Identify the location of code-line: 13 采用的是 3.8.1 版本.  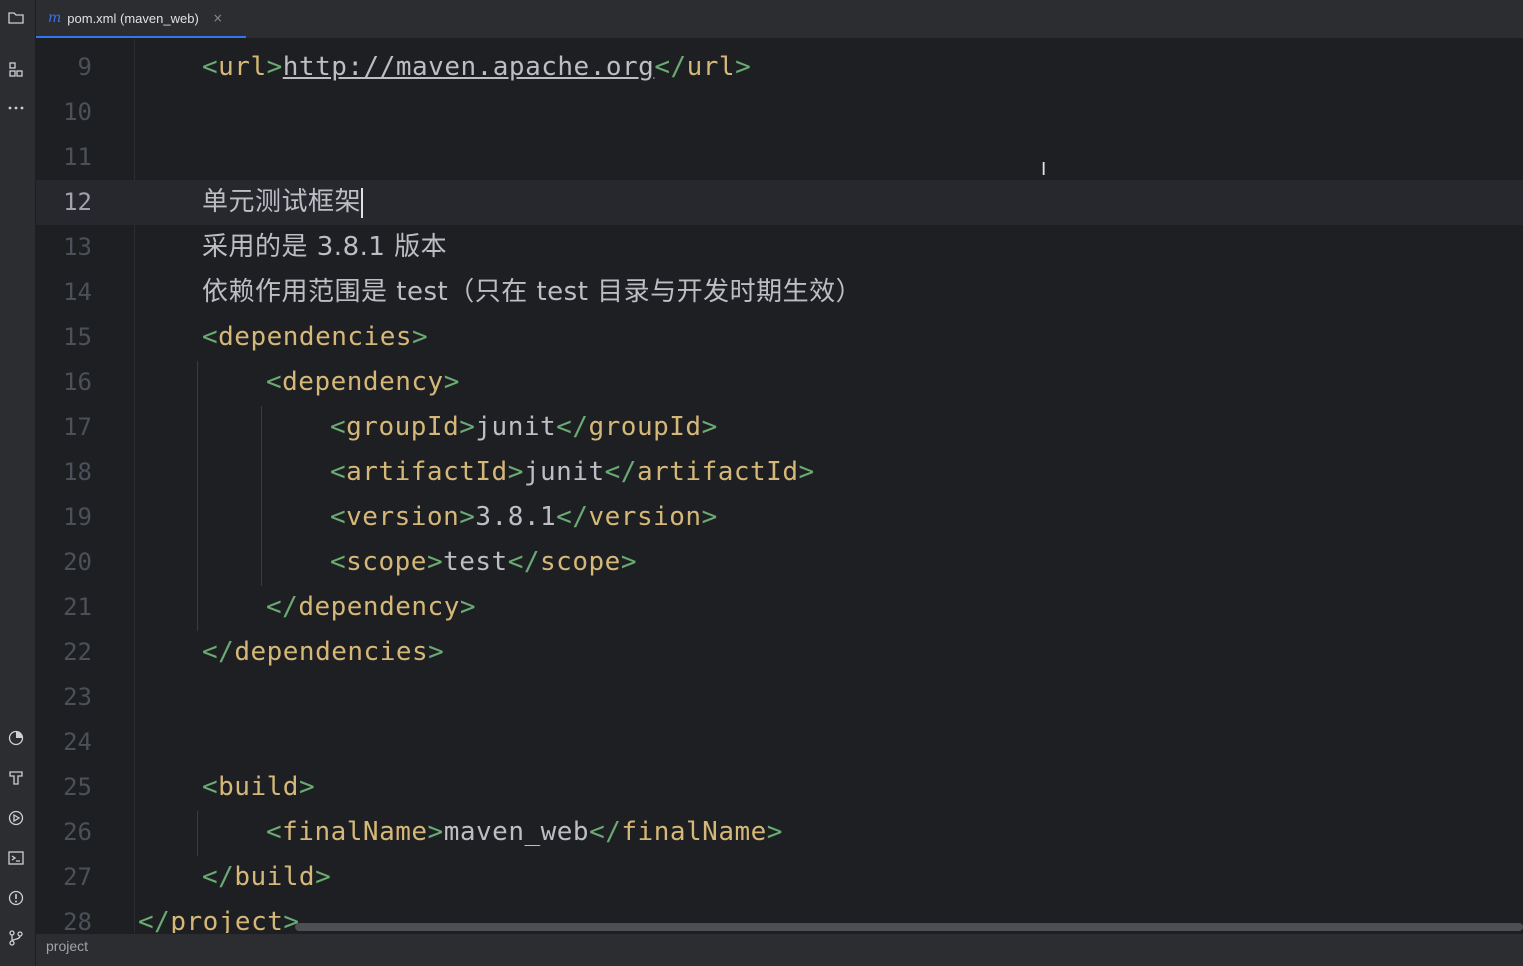
(779, 247).